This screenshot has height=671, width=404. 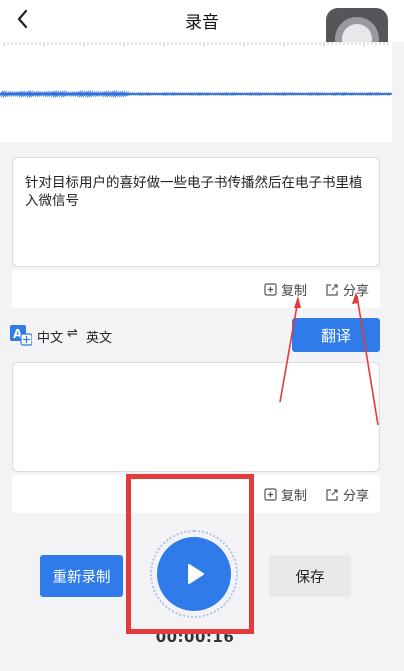 What do you see at coordinates (81, 576) in the screenshot?
I see `rerecord-button: 重新录制` at bounding box center [81, 576].